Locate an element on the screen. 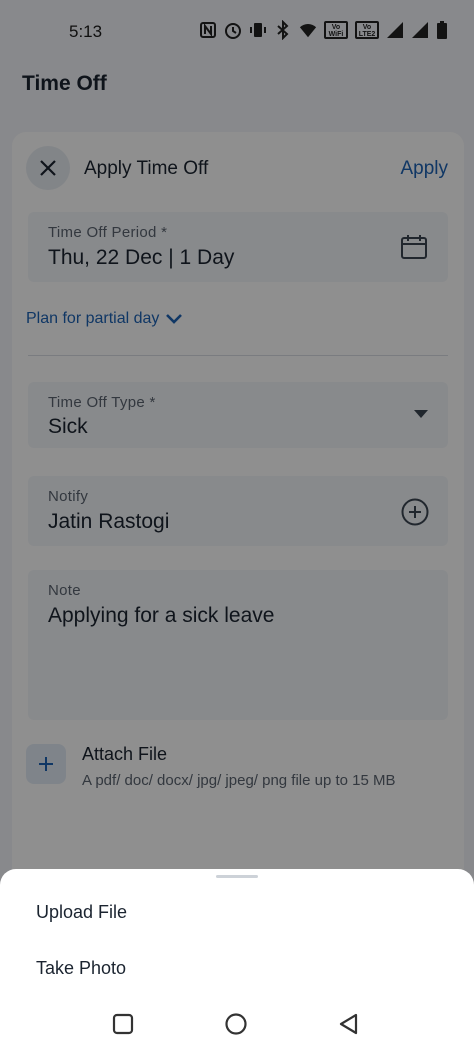  sheet-drag-handle is located at coordinates (237, 876).